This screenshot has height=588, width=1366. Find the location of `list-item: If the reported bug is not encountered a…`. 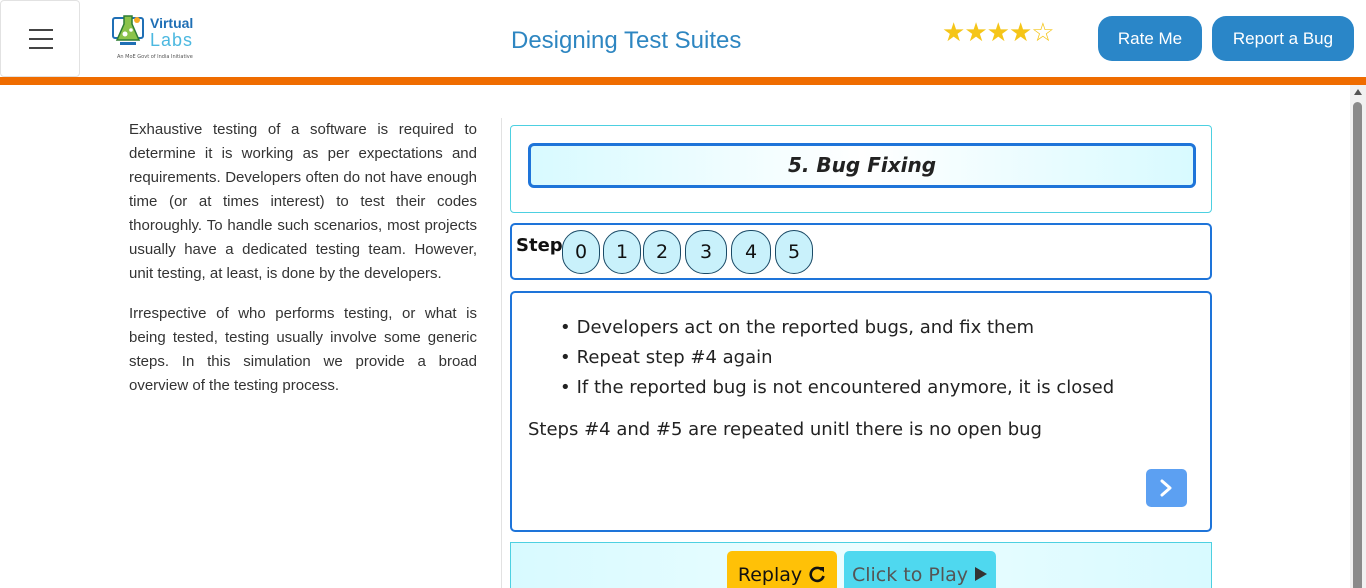

list-item: If the reported bug is not encountered a… is located at coordinates (837, 388).